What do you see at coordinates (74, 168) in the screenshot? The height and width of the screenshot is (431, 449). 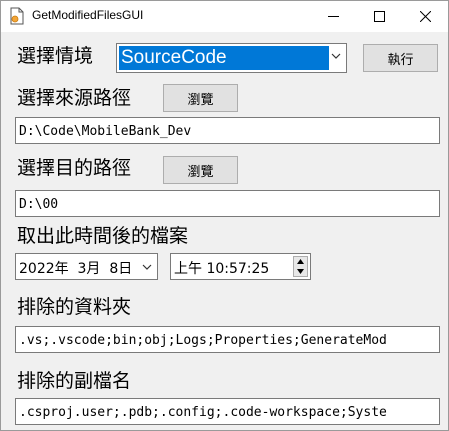 I see `target-path-label: 選擇目的路徑` at bounding box center [74, 168].